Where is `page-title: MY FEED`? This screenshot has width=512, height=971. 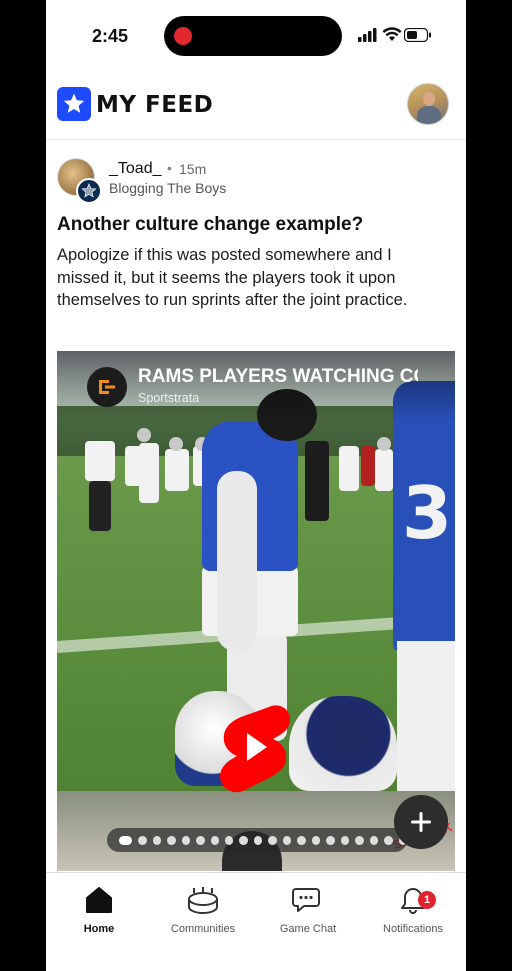 page-title: MY FEED is located at coordinates (155, 105).